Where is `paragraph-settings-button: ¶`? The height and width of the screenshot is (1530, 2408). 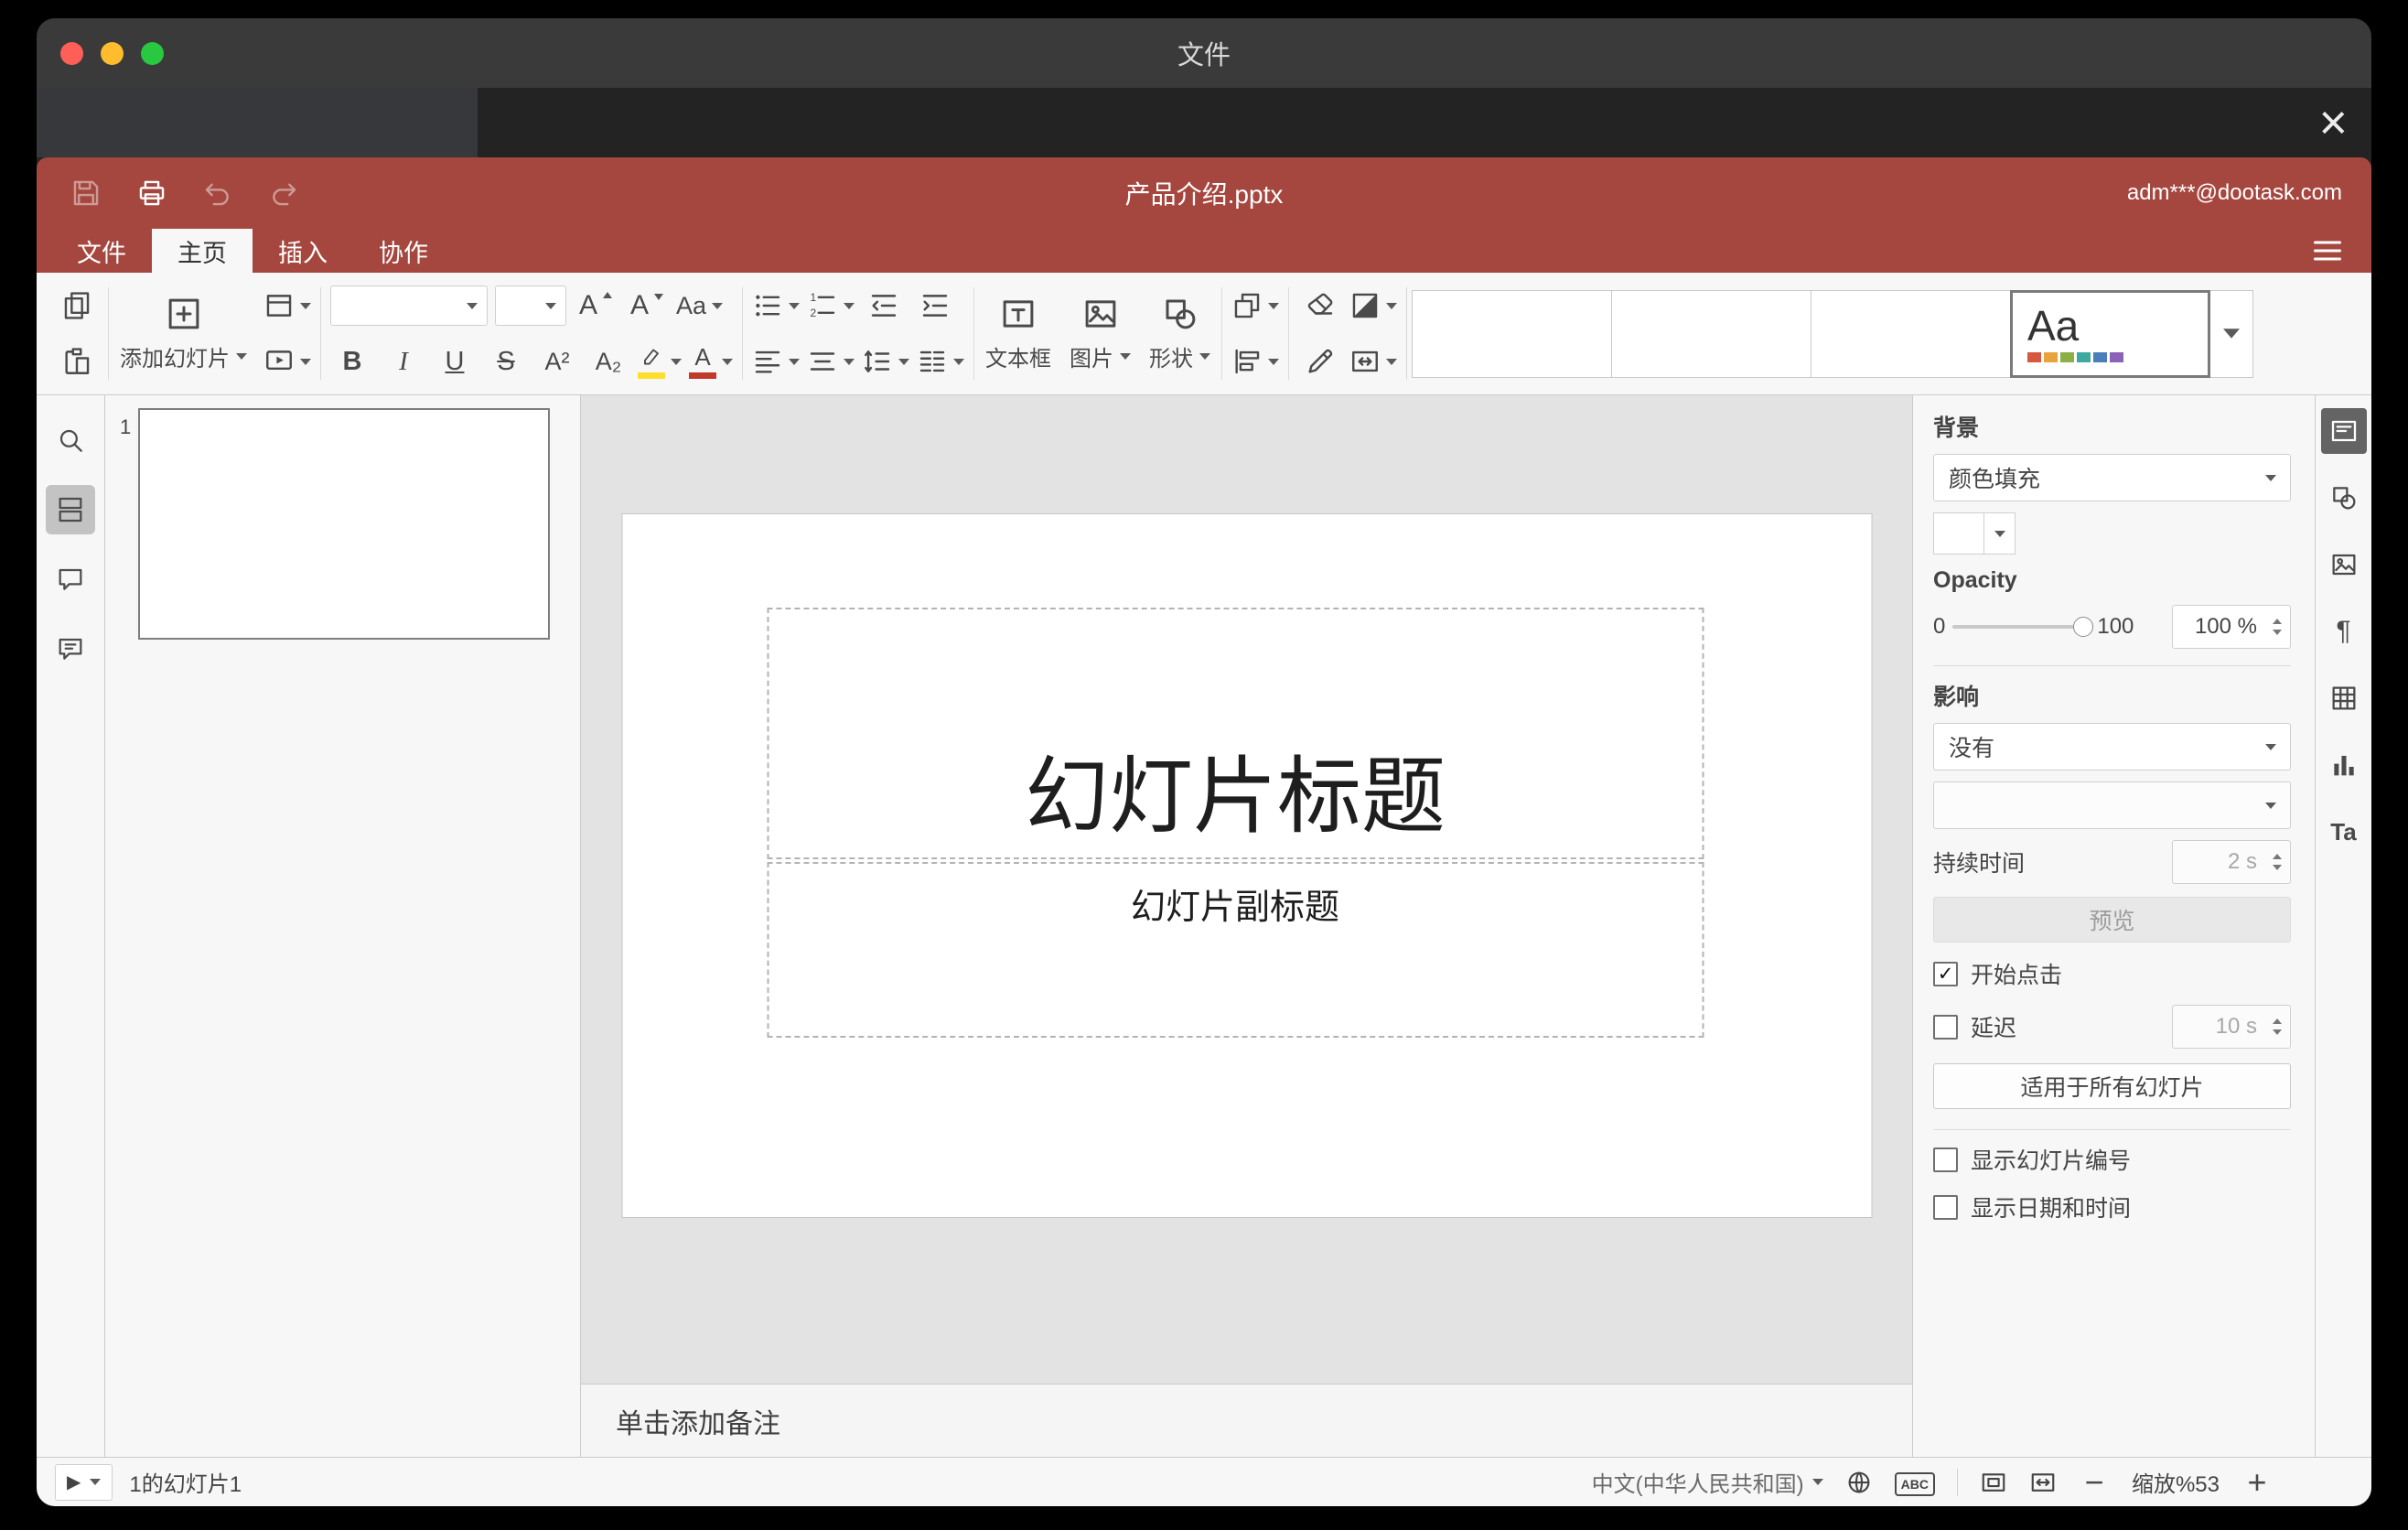 paragraph-settings-button: ¶ is located at coordinates (2344, 631).